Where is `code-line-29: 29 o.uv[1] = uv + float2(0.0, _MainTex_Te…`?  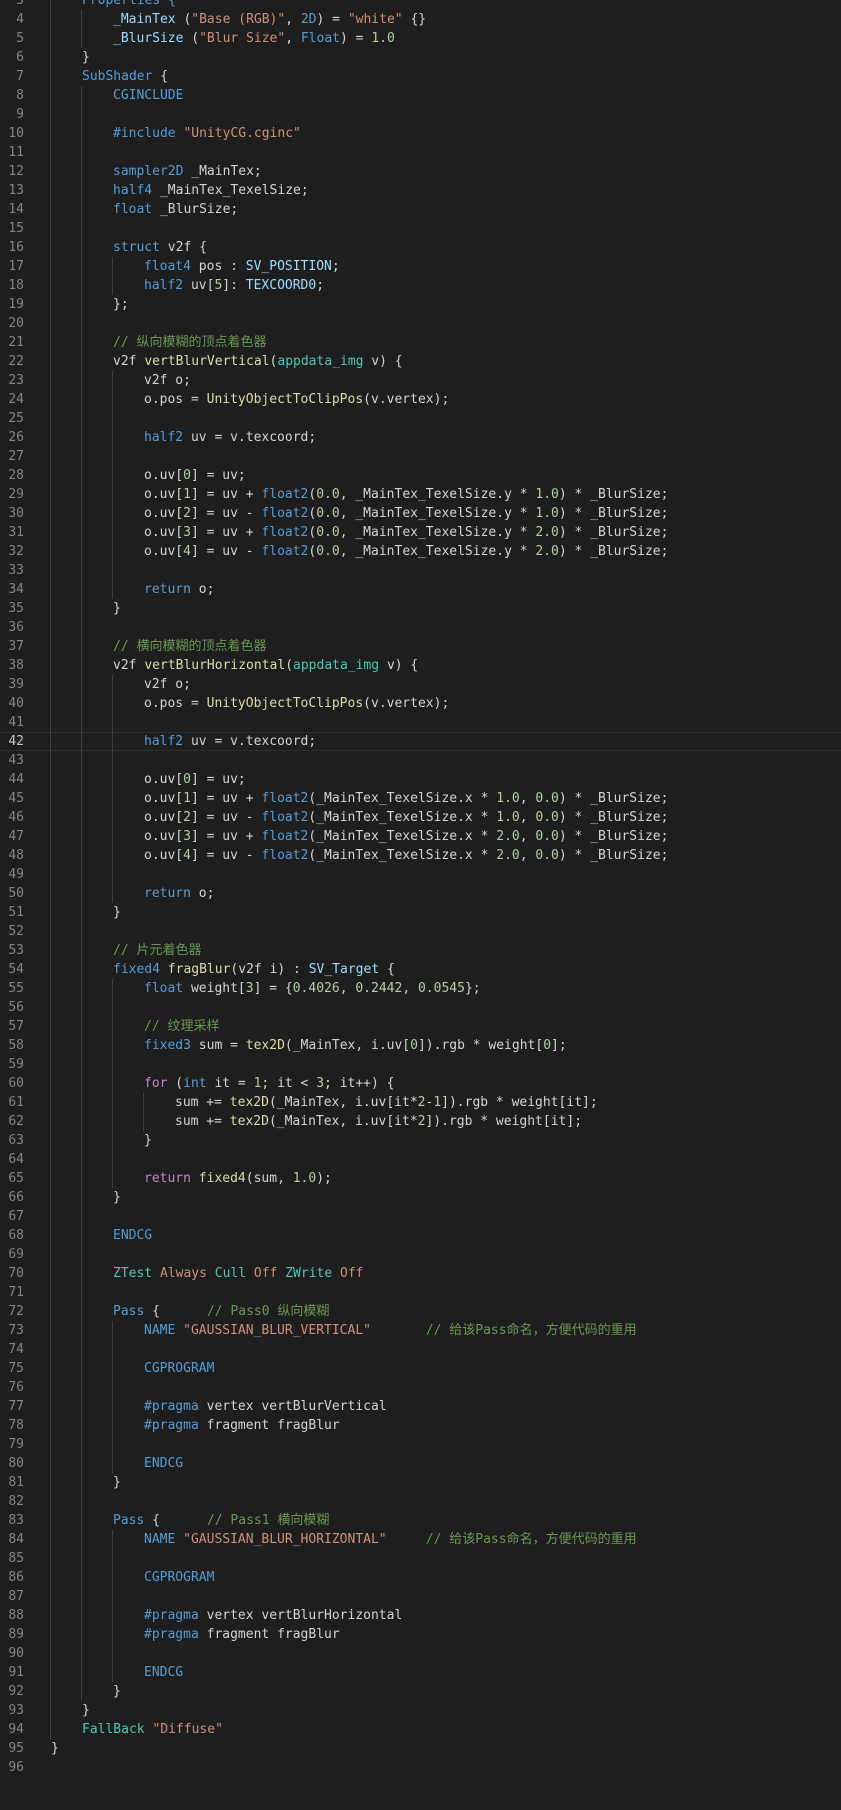 code-line-29: 29 o.uv[1] = uv + float2(0.0, _MainTex_Te… is located at coordinates (420, 494).